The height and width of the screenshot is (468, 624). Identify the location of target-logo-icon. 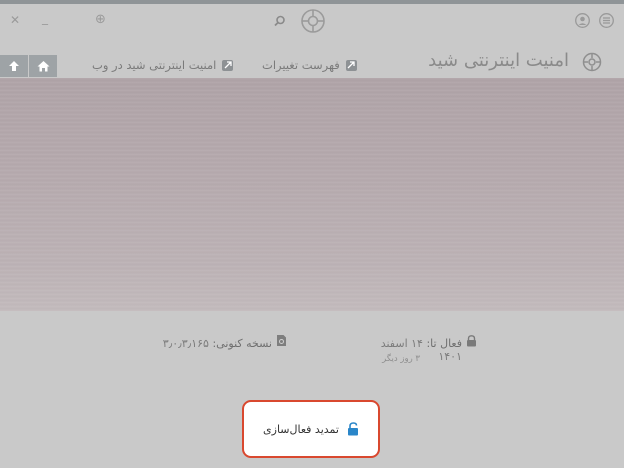
(313, 21).